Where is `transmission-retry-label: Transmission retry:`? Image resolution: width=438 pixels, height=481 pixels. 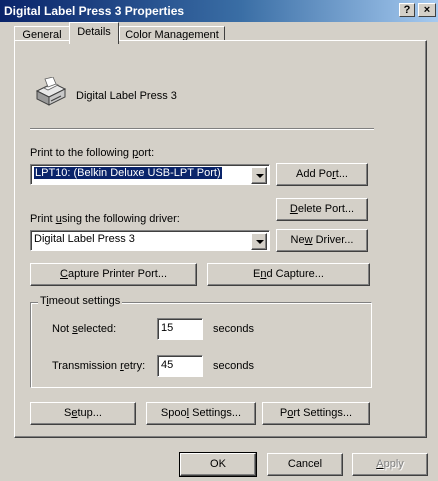 transmission-retry-label: Transmission retry: is located at coordinates (99, 366).